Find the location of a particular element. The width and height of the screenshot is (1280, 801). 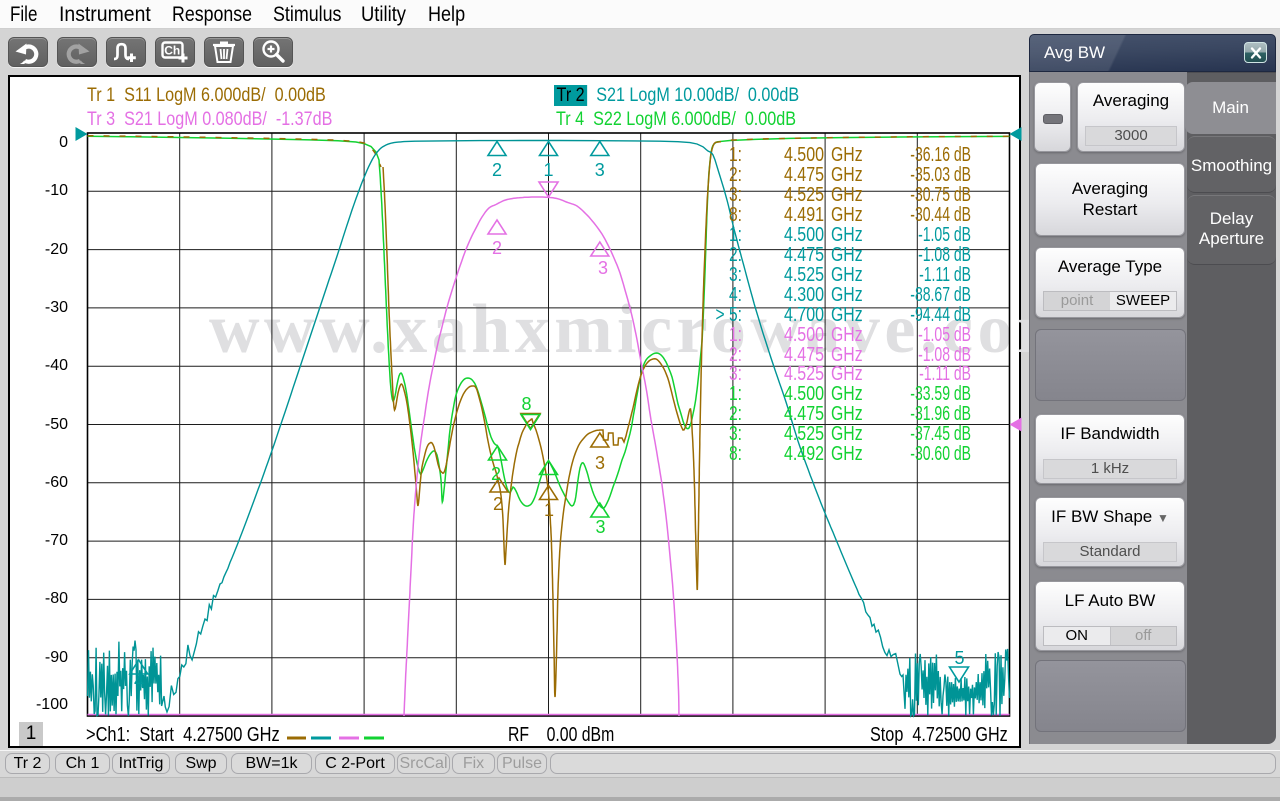

svg-text: 8 is located at coordinates (526, 404).